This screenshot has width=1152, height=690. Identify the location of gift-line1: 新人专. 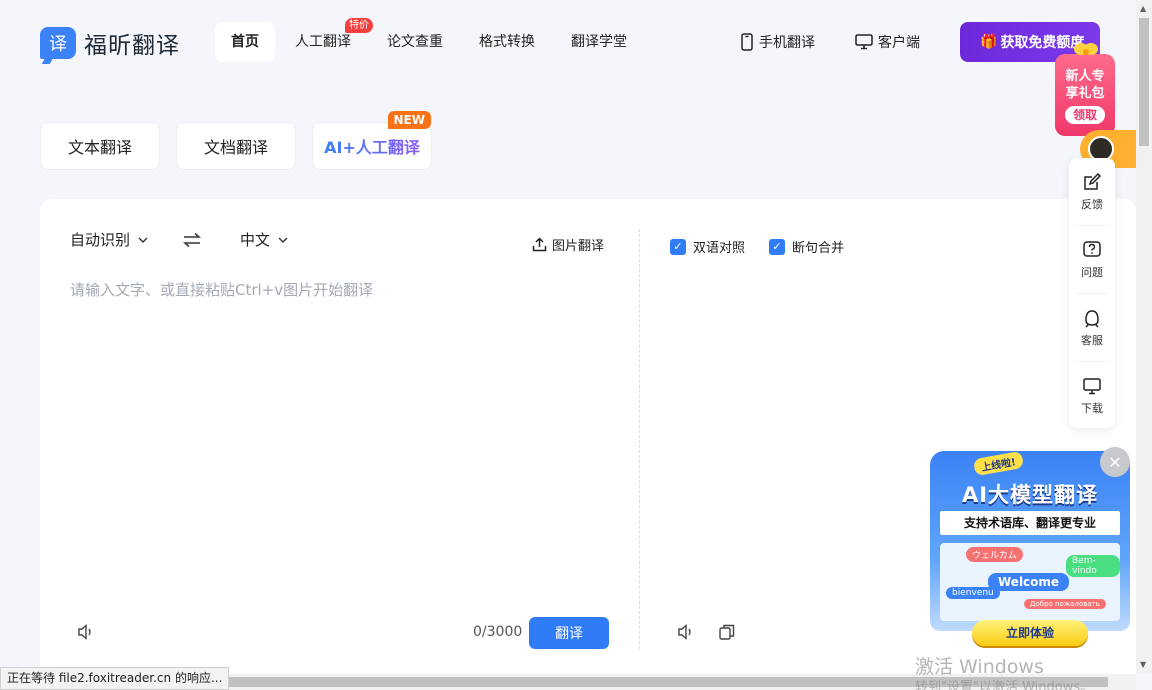
(1085, 76).